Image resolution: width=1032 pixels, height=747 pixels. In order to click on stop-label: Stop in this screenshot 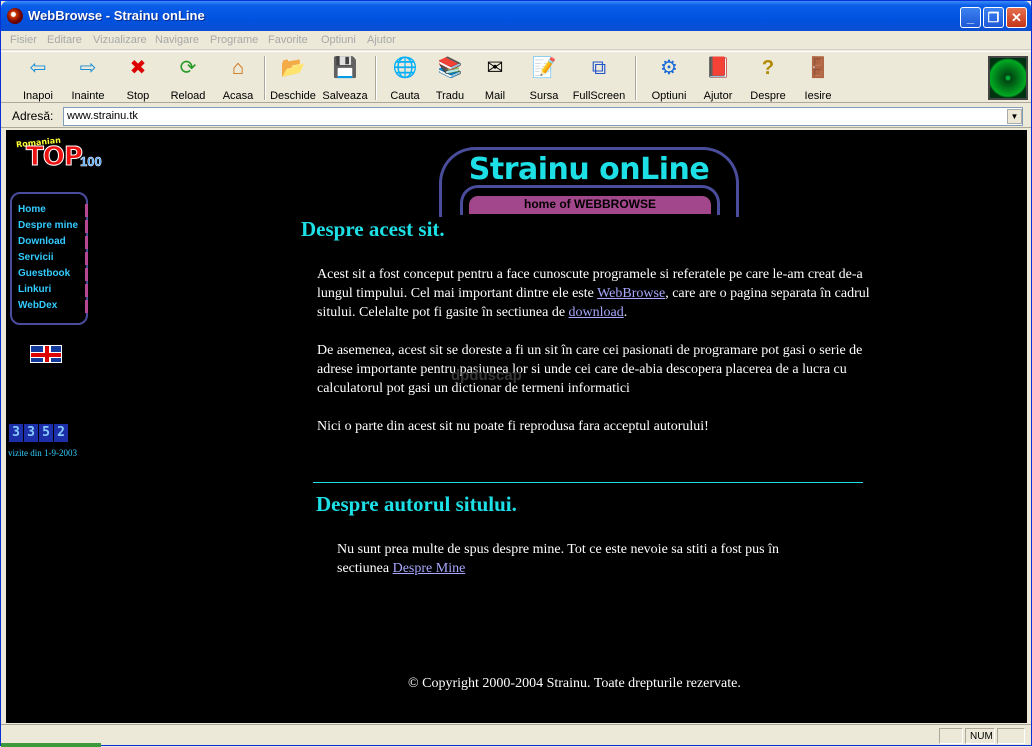, I will do `click(138, 96)`.